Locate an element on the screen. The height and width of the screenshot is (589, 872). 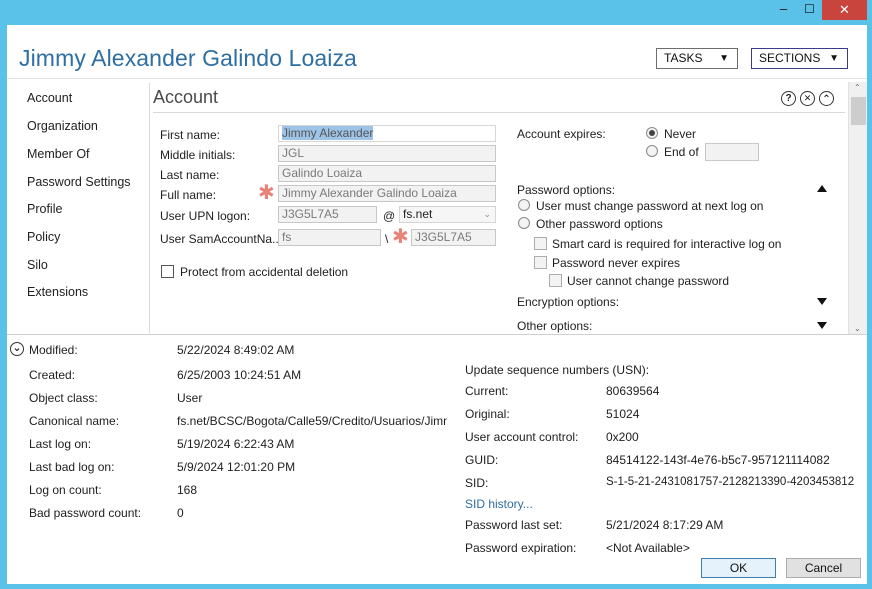
other-options-label: Other options: is located at coordinates (555, 326).